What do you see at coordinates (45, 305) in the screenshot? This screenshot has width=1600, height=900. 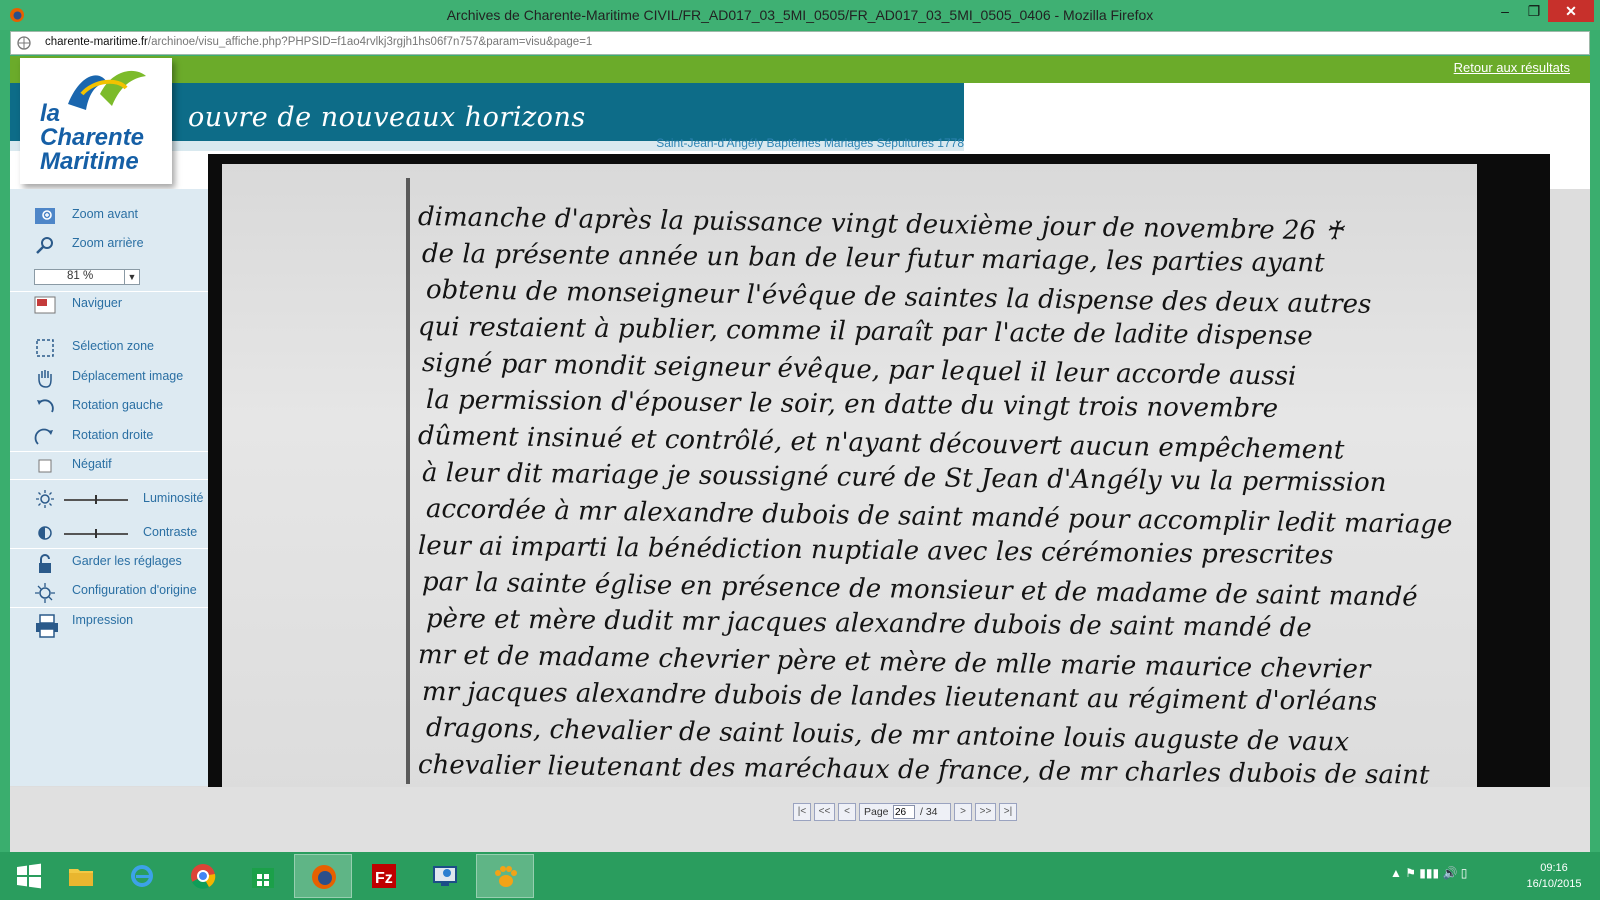 I see `navigator-icon` at bounding box center [45, 305].